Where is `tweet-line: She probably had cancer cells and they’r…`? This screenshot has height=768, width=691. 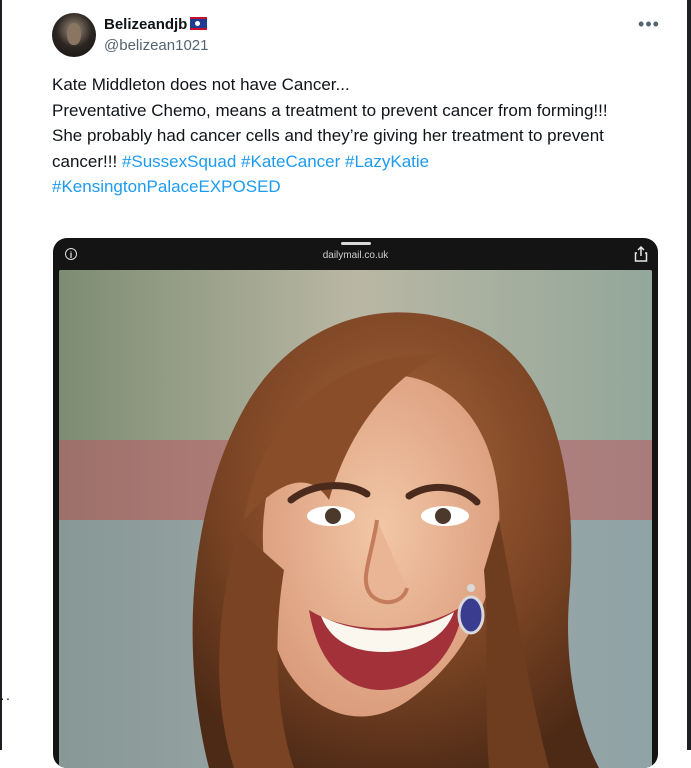 tweet-line: She probably had cancer cells and they’r… is located at coordinates (347, 161).